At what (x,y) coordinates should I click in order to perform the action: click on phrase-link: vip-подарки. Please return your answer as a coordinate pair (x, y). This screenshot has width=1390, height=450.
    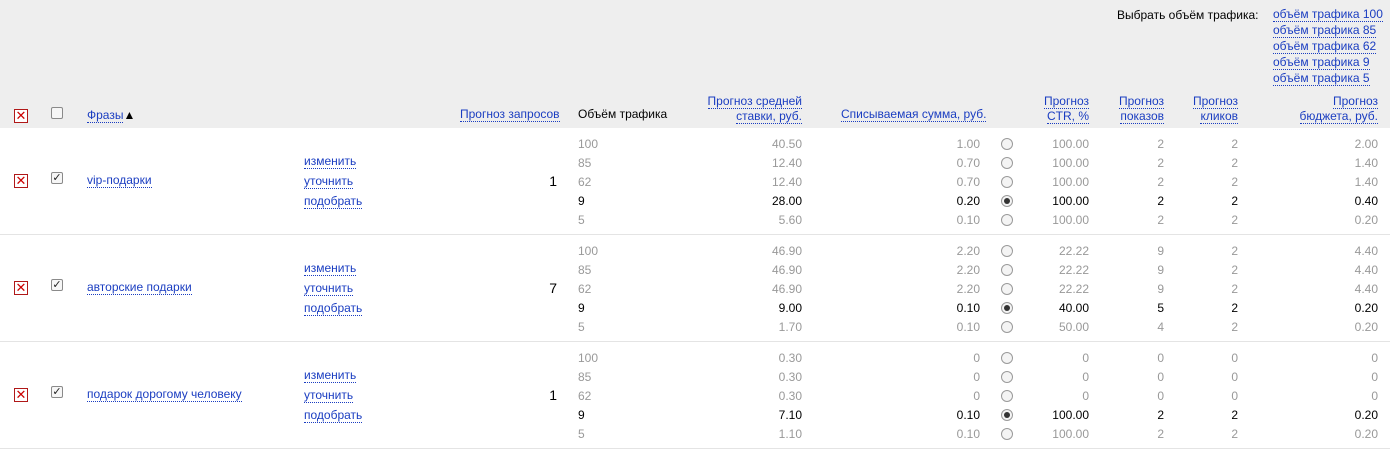
    Looking at the image, I should click on (119, 181).